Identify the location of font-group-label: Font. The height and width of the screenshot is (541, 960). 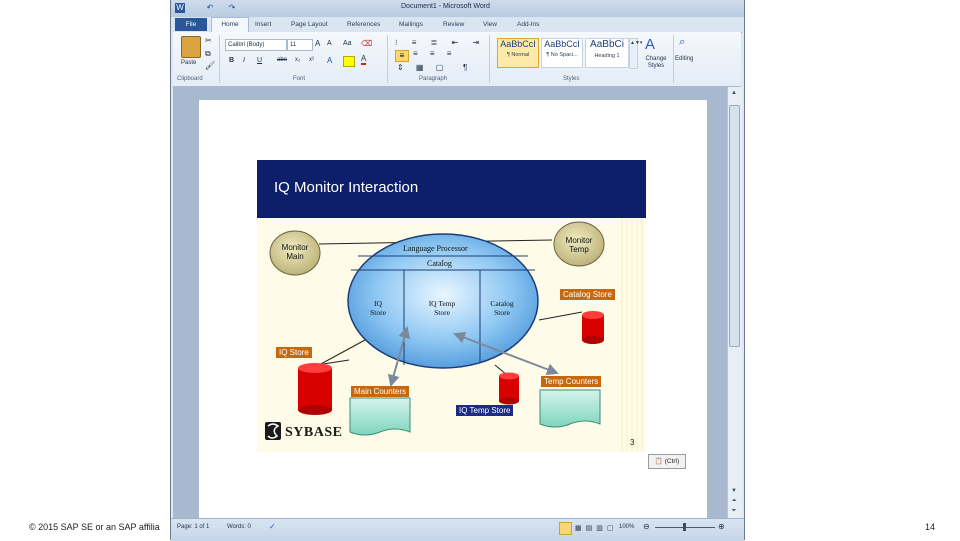
(299, 79).